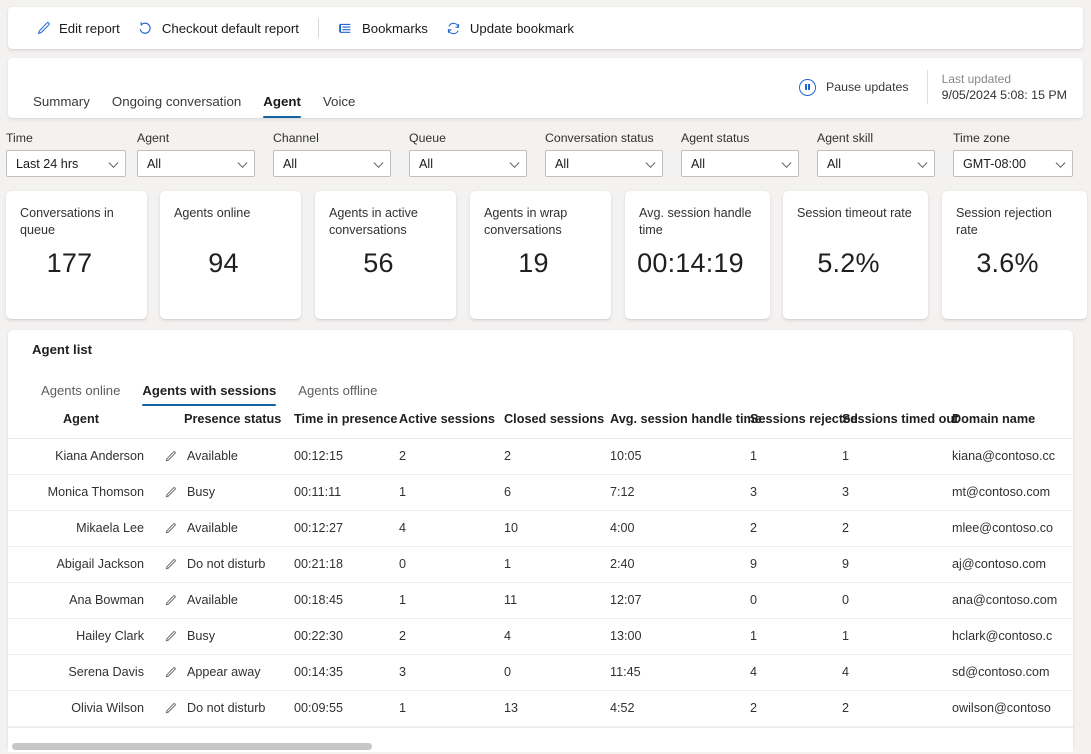  Describe the element at coordinates (196, 163) in the screenshot. I see `filter-agent-select: All` at that location.